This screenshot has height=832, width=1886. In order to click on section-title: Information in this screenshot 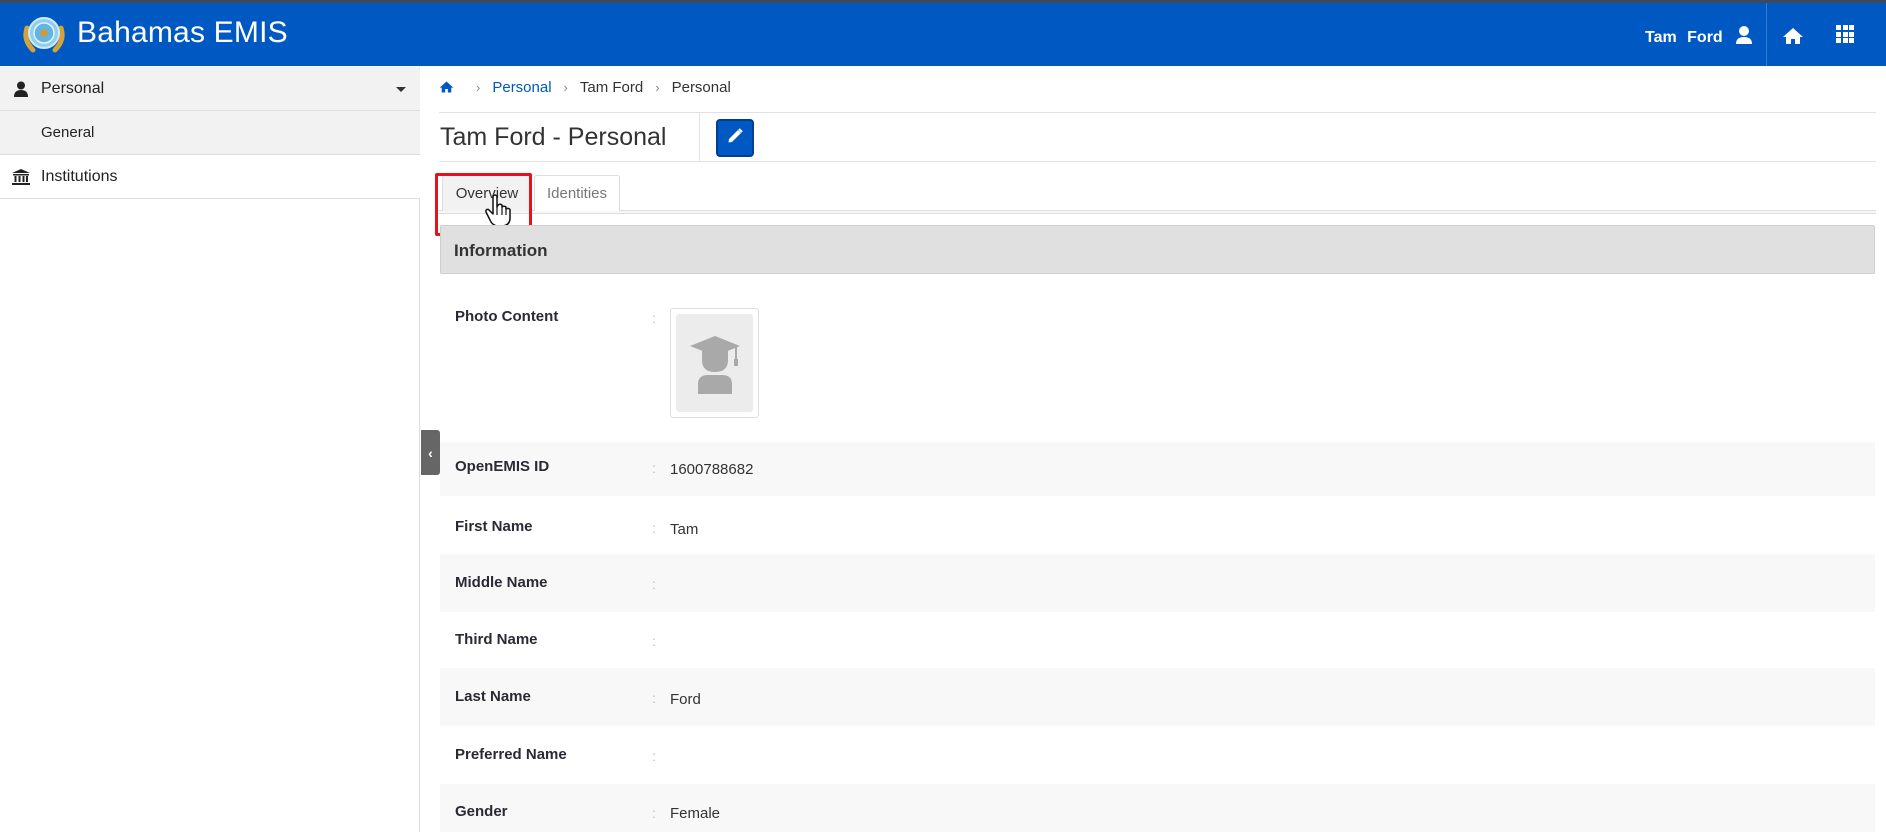, I will do `click(501, 250)`.